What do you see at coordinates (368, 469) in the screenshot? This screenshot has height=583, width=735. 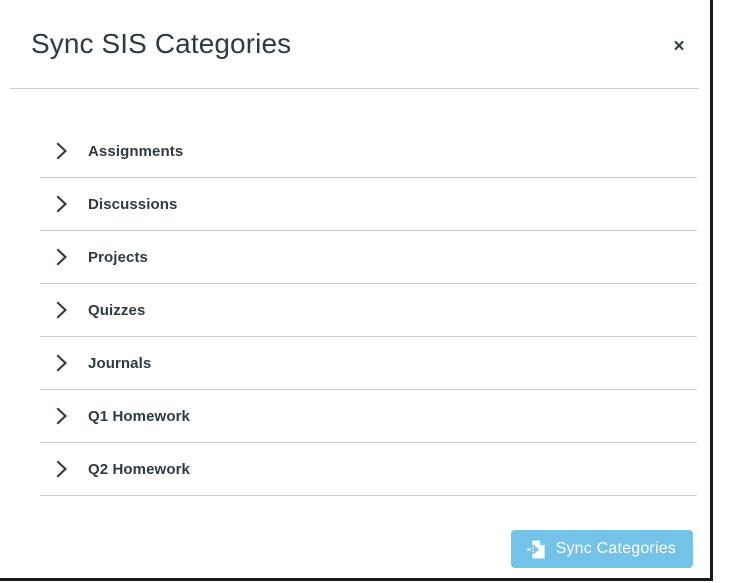 I see `list-item: Q2 Homework` at bounding box center [368, 469].